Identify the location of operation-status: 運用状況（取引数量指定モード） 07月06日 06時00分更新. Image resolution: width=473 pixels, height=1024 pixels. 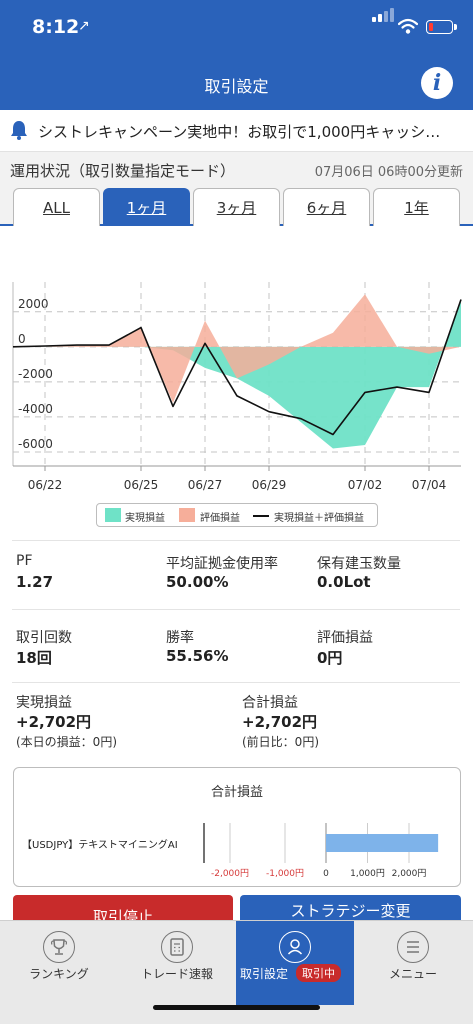
(236, 169).